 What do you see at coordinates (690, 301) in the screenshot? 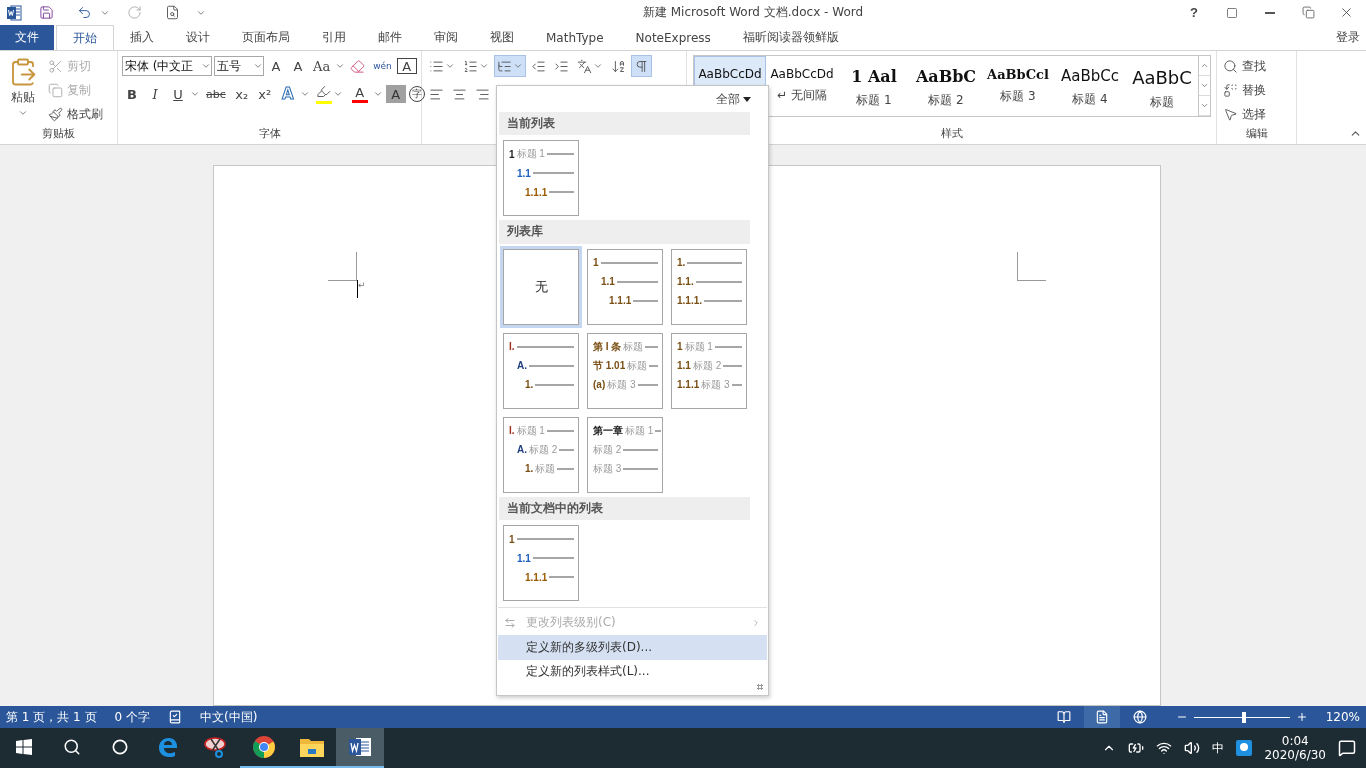
I see `list-number: 1.1.1.` at bounding box center [690, 301].